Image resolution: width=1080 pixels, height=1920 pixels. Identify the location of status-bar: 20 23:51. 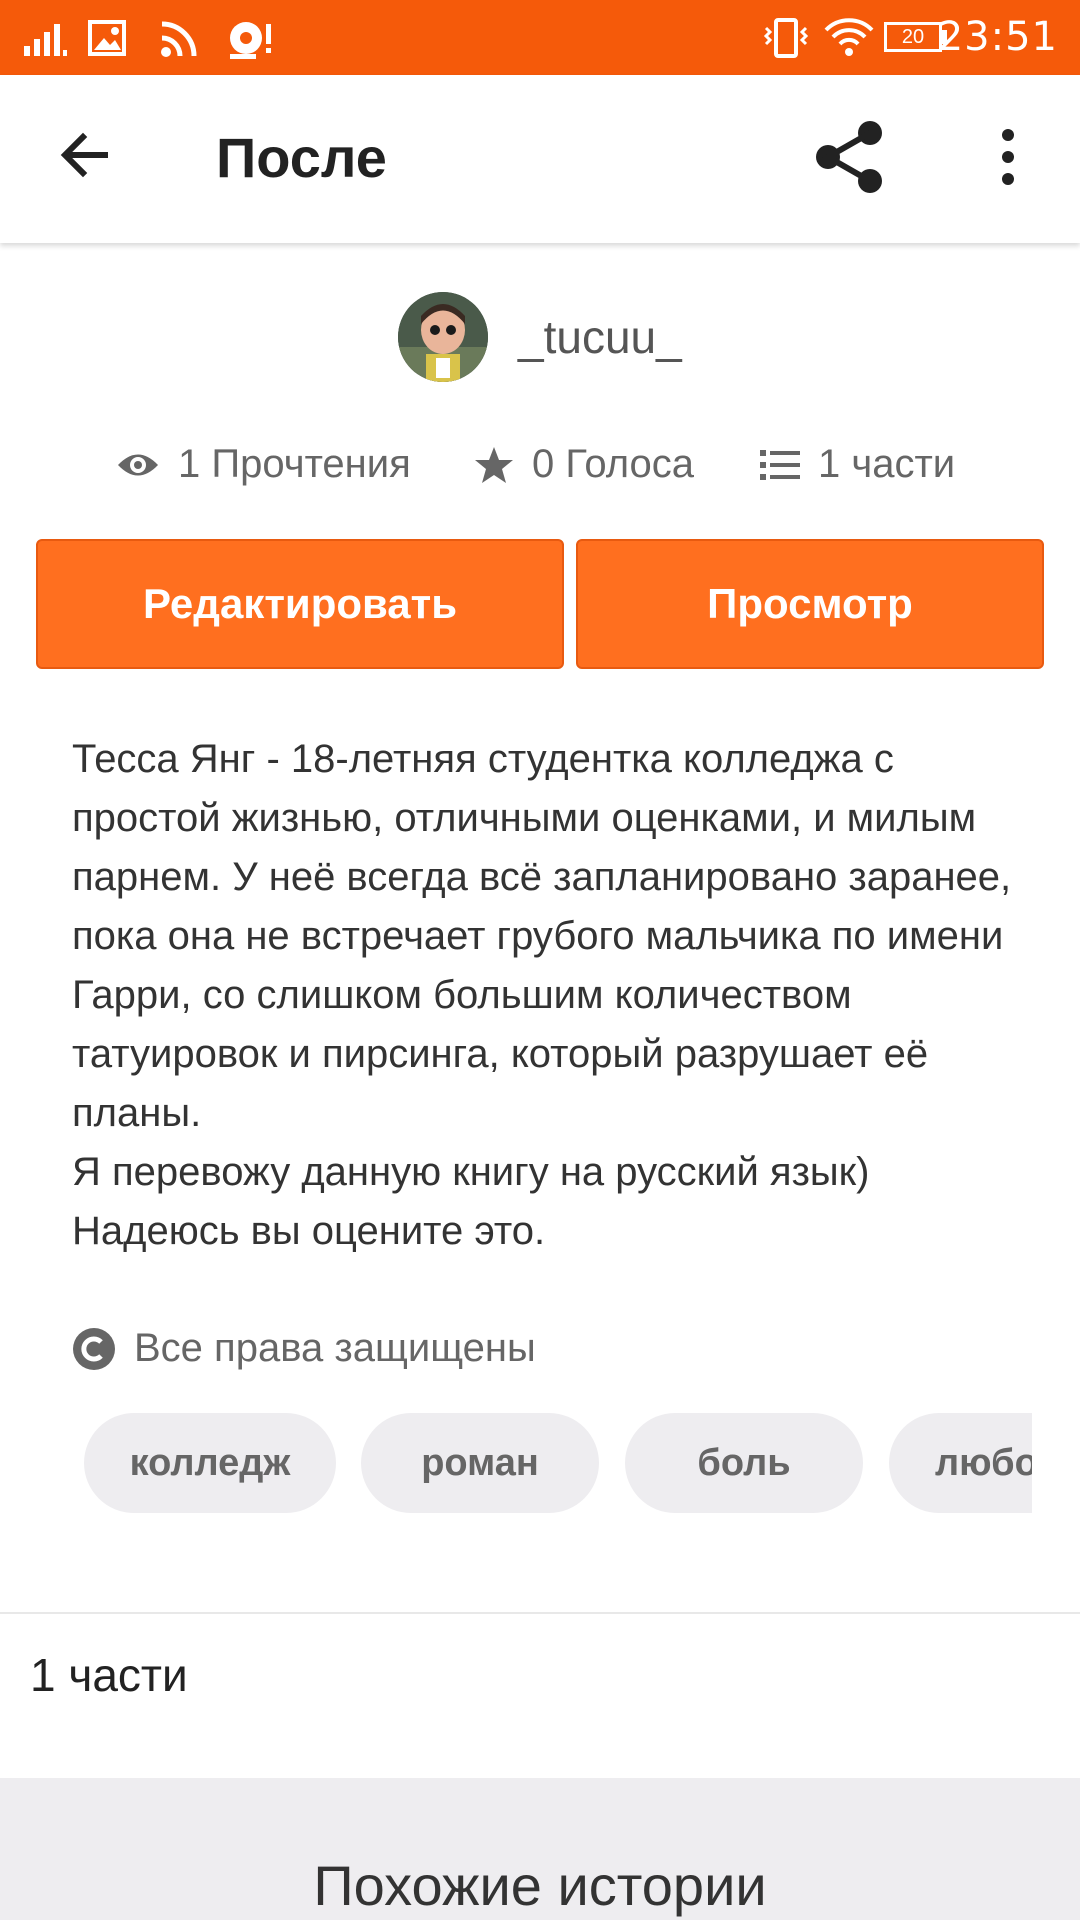
(540, 37).